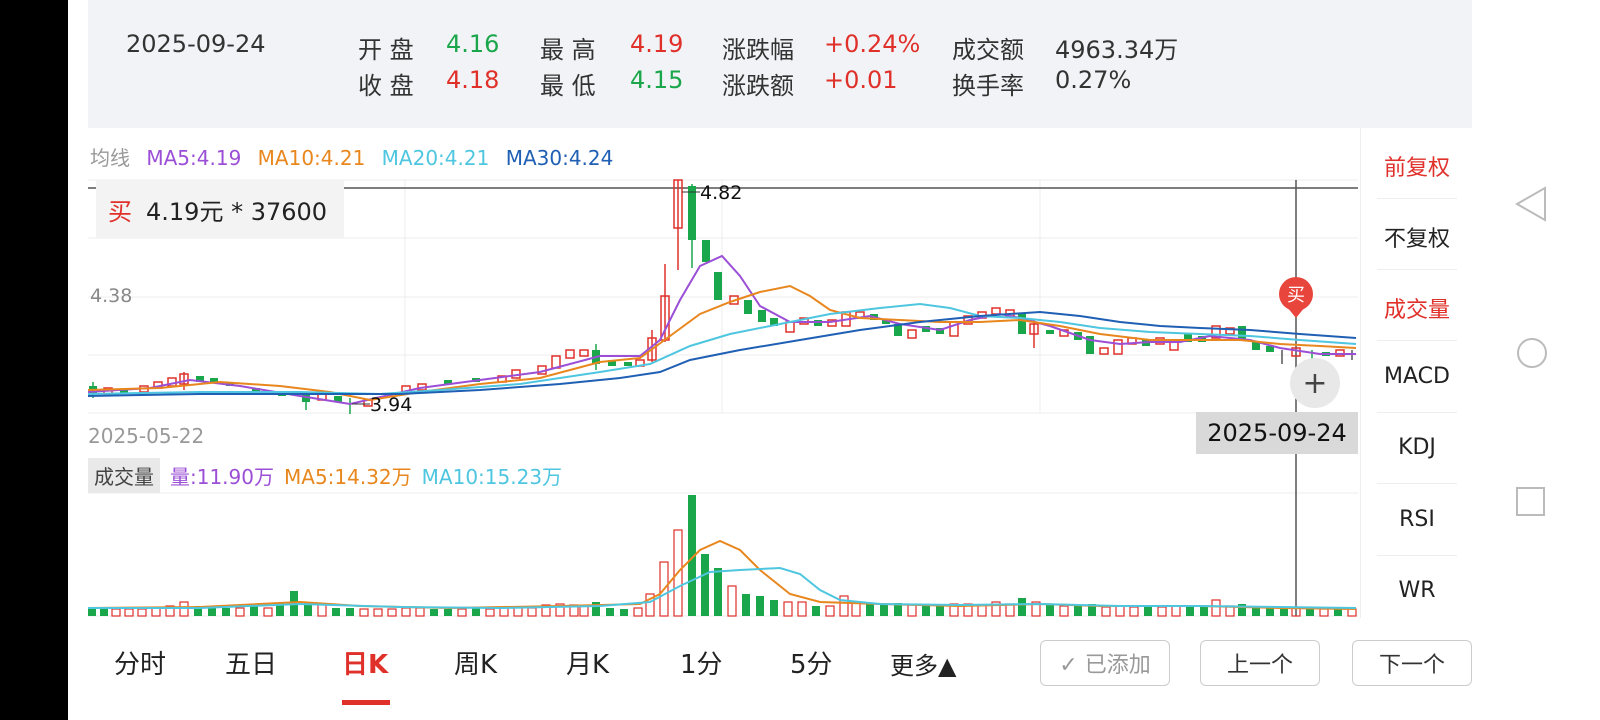  What do you see at coordinates (473, 44) in the screenshot?
I see `open-value: 4.16` at bounding box center [473, 44].